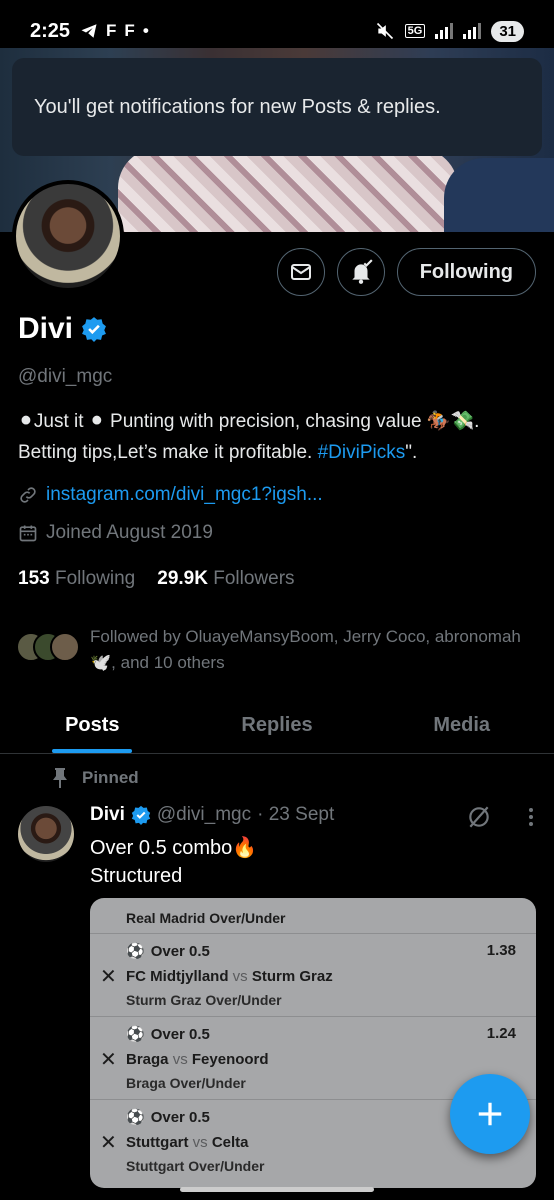 The width and height of the screenshot is (554, 1200). I want to click on slip-sub: Sturm Graz Over/Under, so click(204, 1000).